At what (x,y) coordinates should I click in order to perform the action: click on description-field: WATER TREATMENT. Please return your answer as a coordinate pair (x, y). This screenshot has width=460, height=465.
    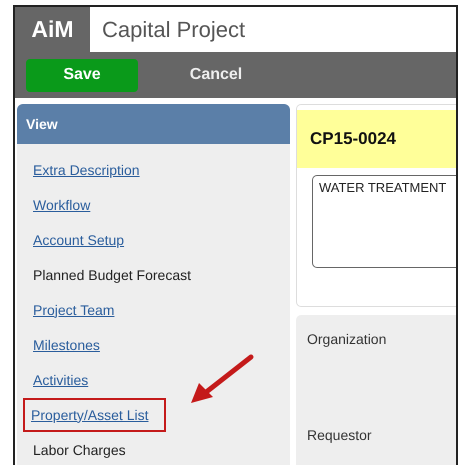
    Looking at the image, I should click on (384, 221).